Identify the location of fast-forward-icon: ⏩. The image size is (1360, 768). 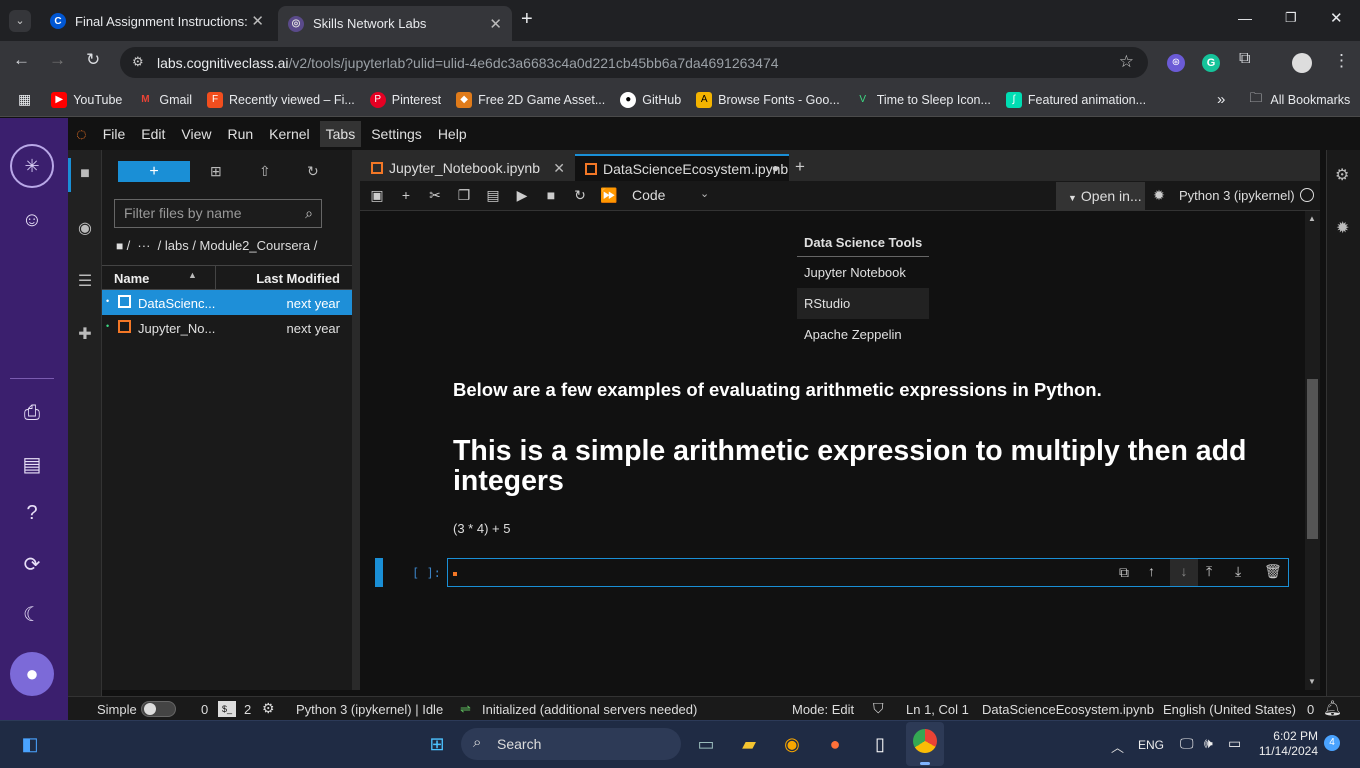
(609, 195).